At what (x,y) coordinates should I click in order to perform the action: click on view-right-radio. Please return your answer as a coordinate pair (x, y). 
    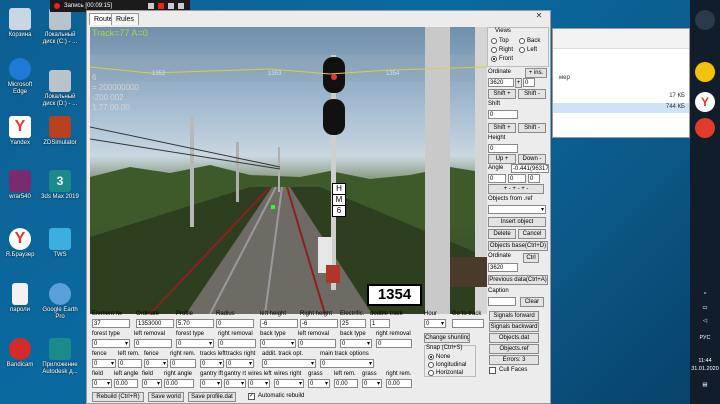
    Looking at the image, I should click on (494, 50).